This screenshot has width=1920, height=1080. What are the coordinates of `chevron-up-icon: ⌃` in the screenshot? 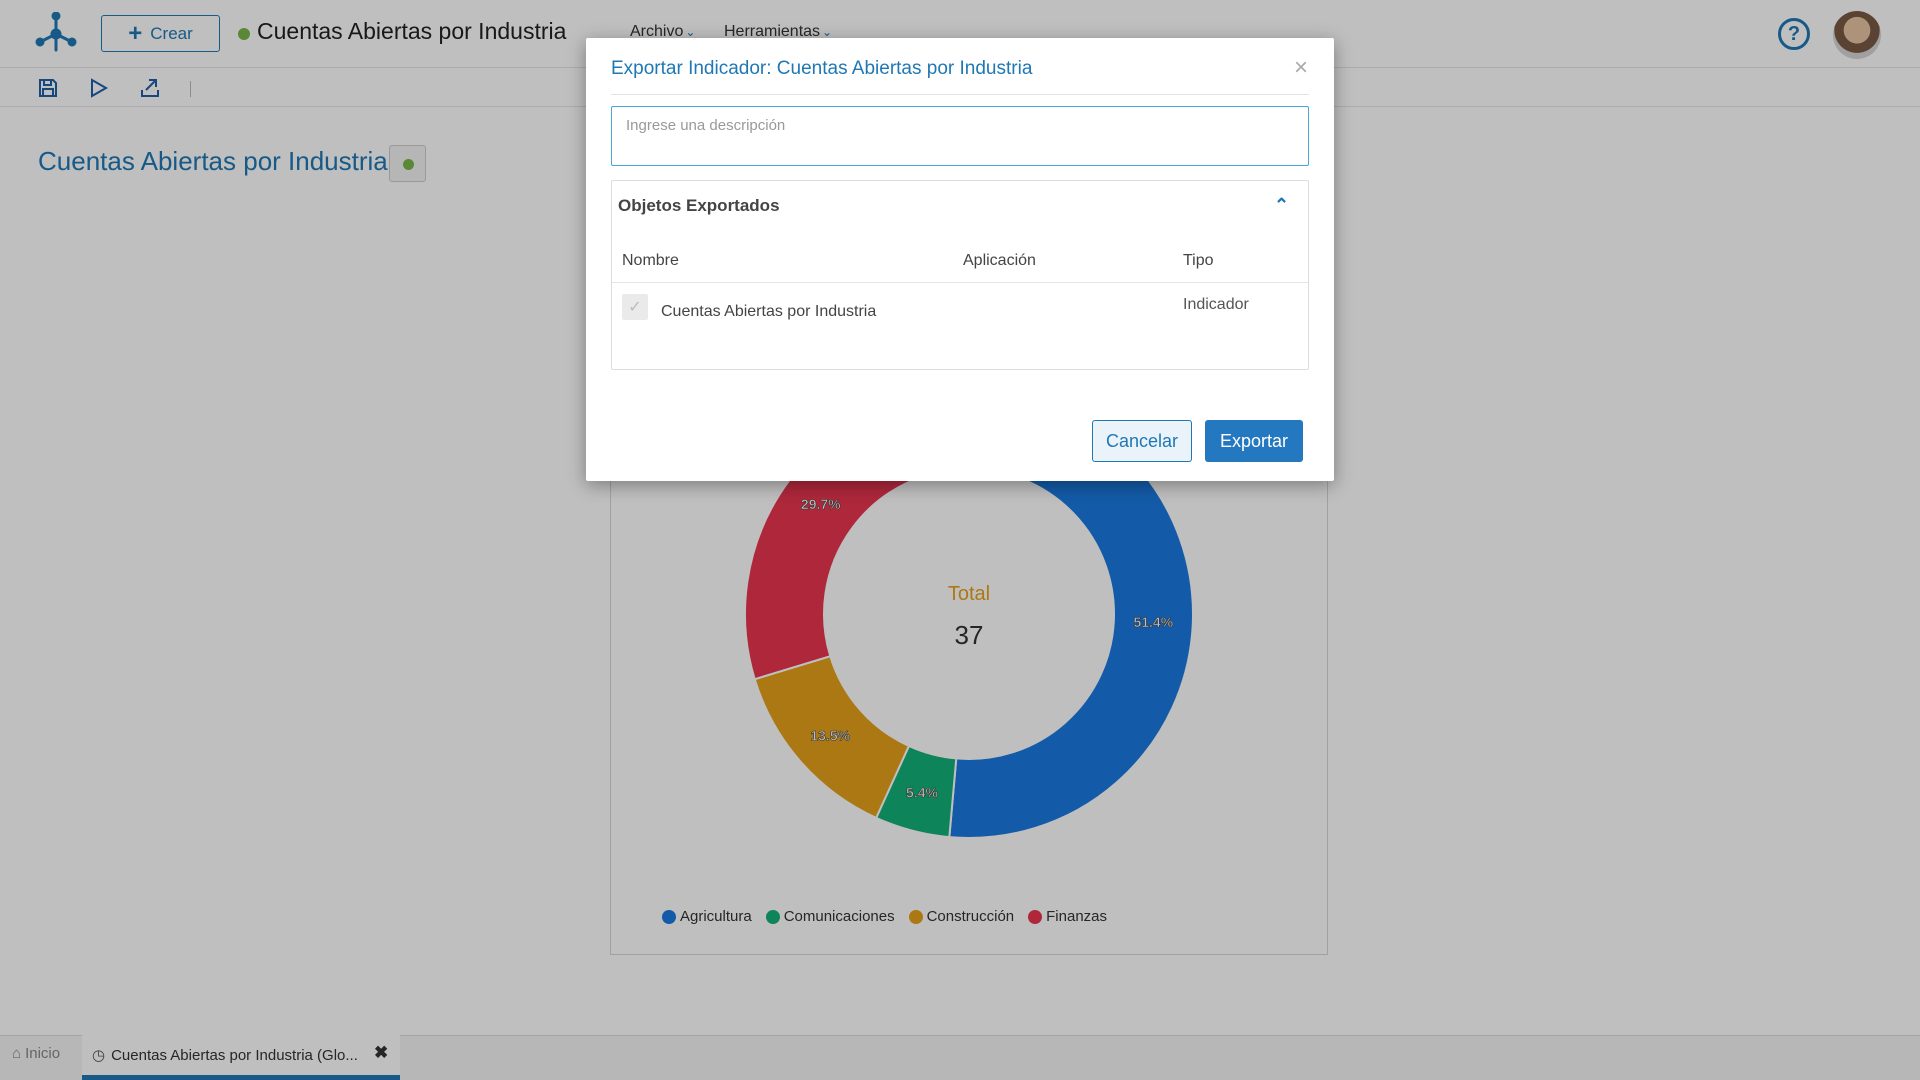 It's located at (1281, 205).